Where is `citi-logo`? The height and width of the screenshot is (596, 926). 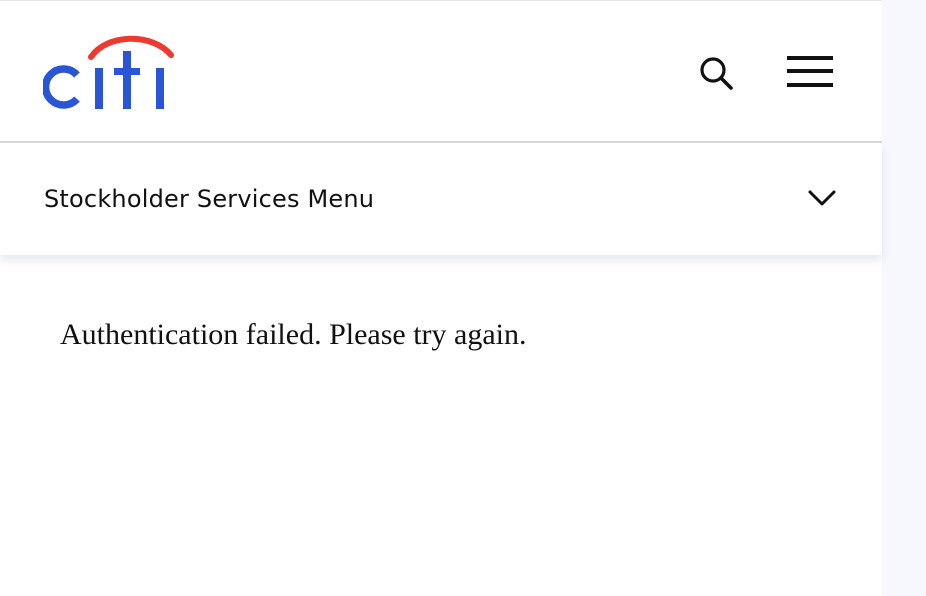
citi-logo is located at coordinates (108, 72).